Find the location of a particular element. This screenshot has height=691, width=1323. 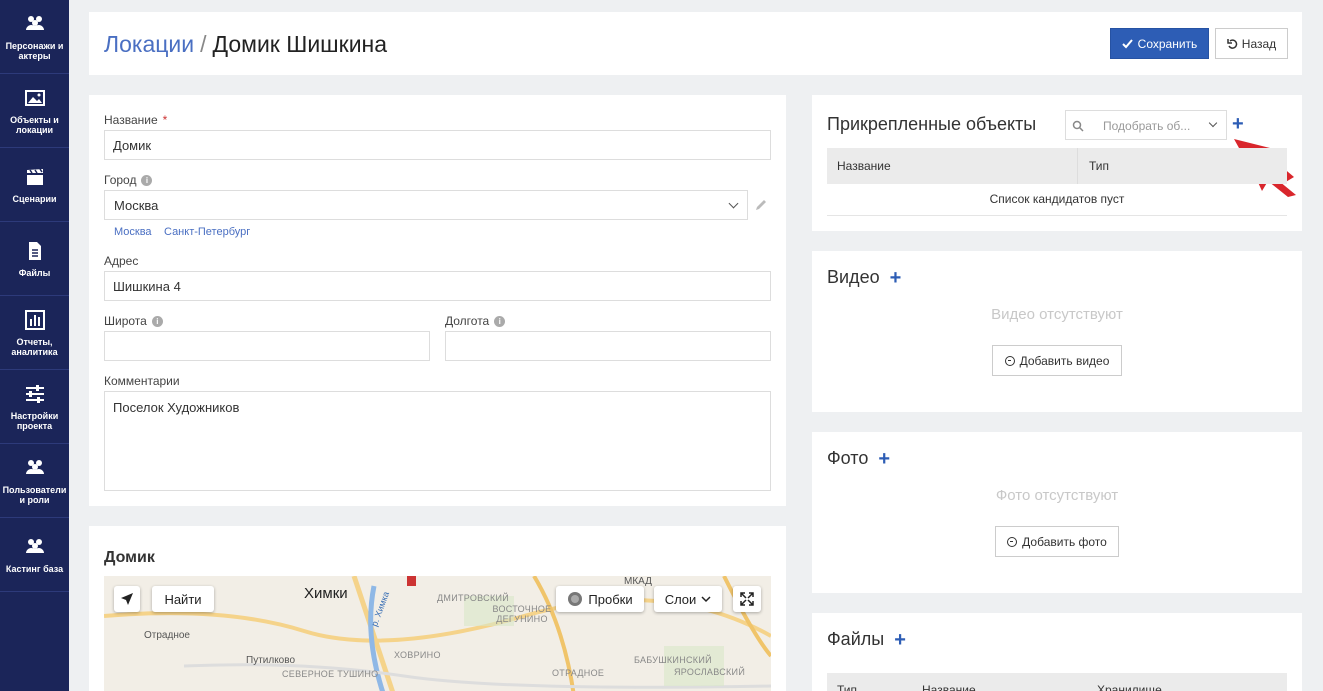

map-label-otradnoe: Отрадное is located at coordinates (167, 635).